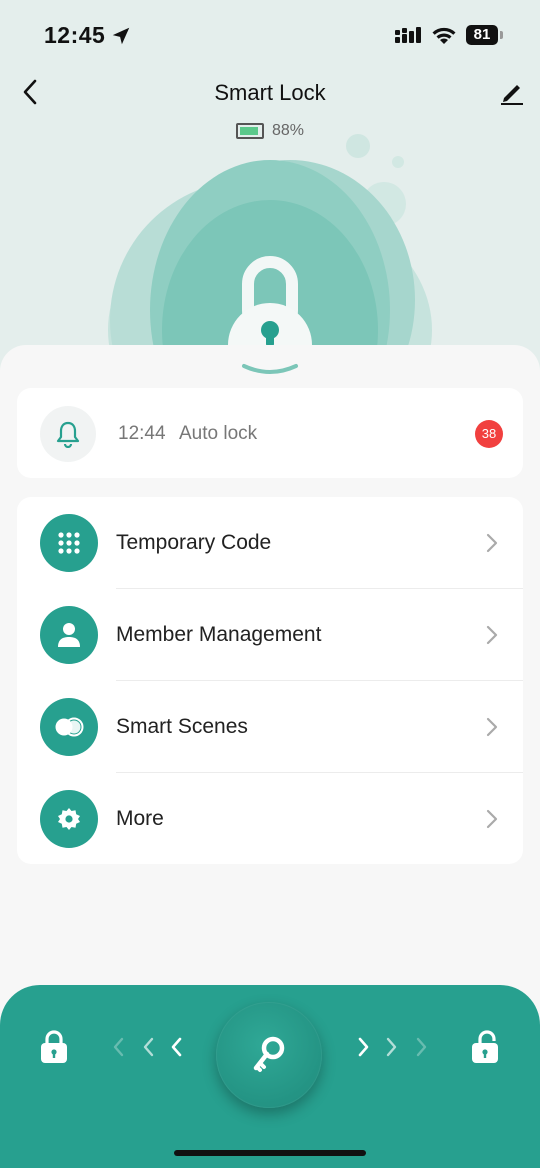  I want to click on location-arrow-icon, so click(121, 36).